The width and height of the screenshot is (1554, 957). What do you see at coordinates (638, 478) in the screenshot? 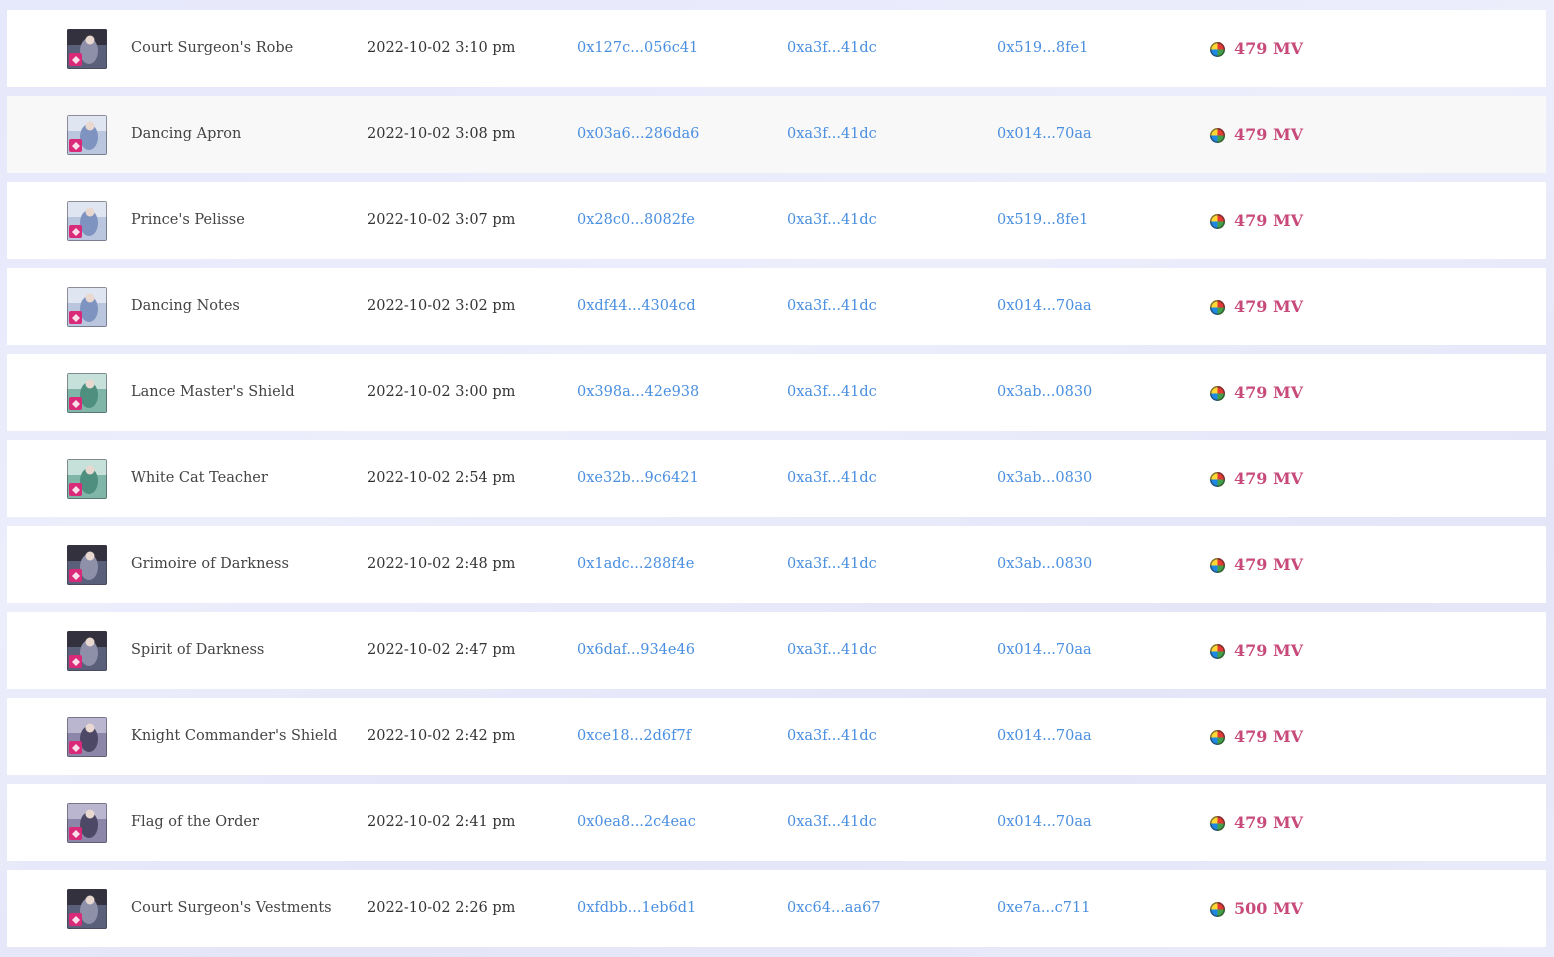
I see `tx-hash-link: 0xe32b...9c6421` at bounding box center [638, 478].